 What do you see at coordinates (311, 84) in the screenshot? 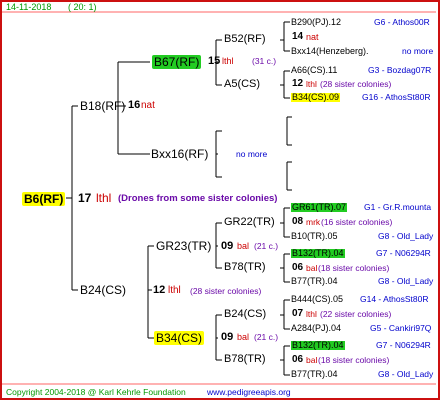
I see `gen3-a2-mark: lthl` at bounding box center [311, 84].